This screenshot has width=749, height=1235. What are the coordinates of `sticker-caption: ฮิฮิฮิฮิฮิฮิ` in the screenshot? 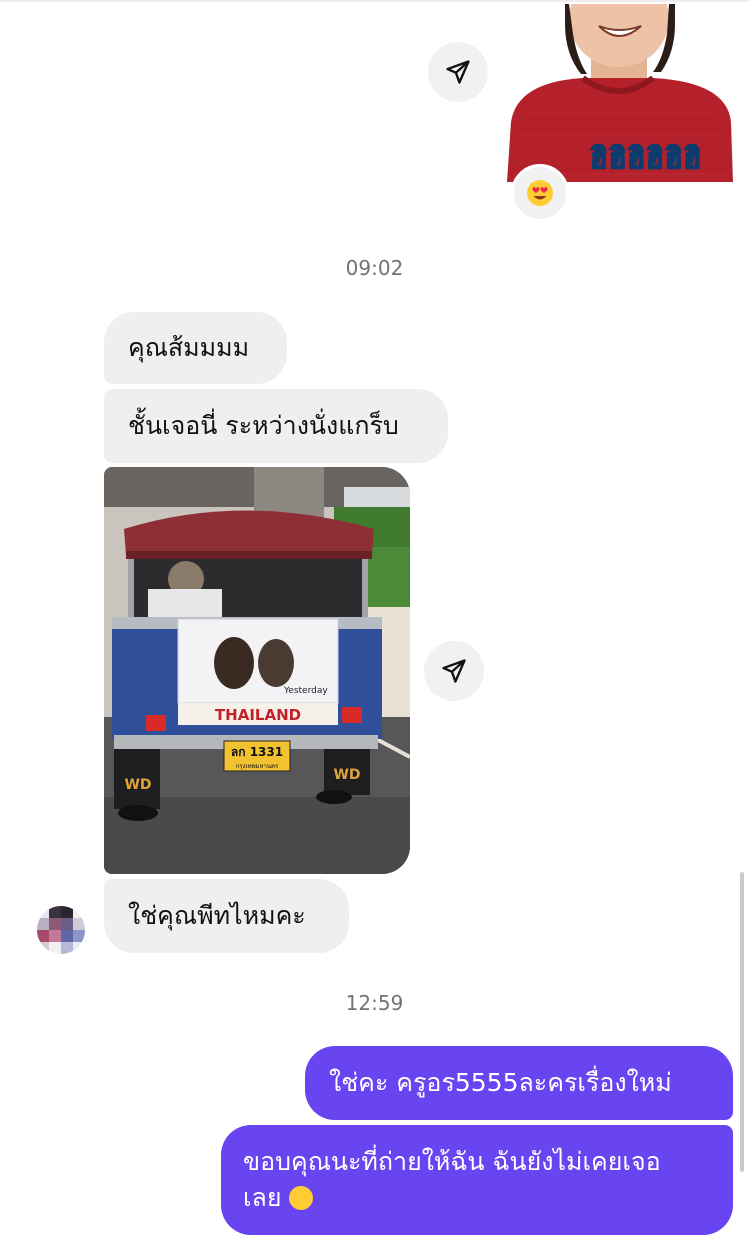 It's located at (646, 158).